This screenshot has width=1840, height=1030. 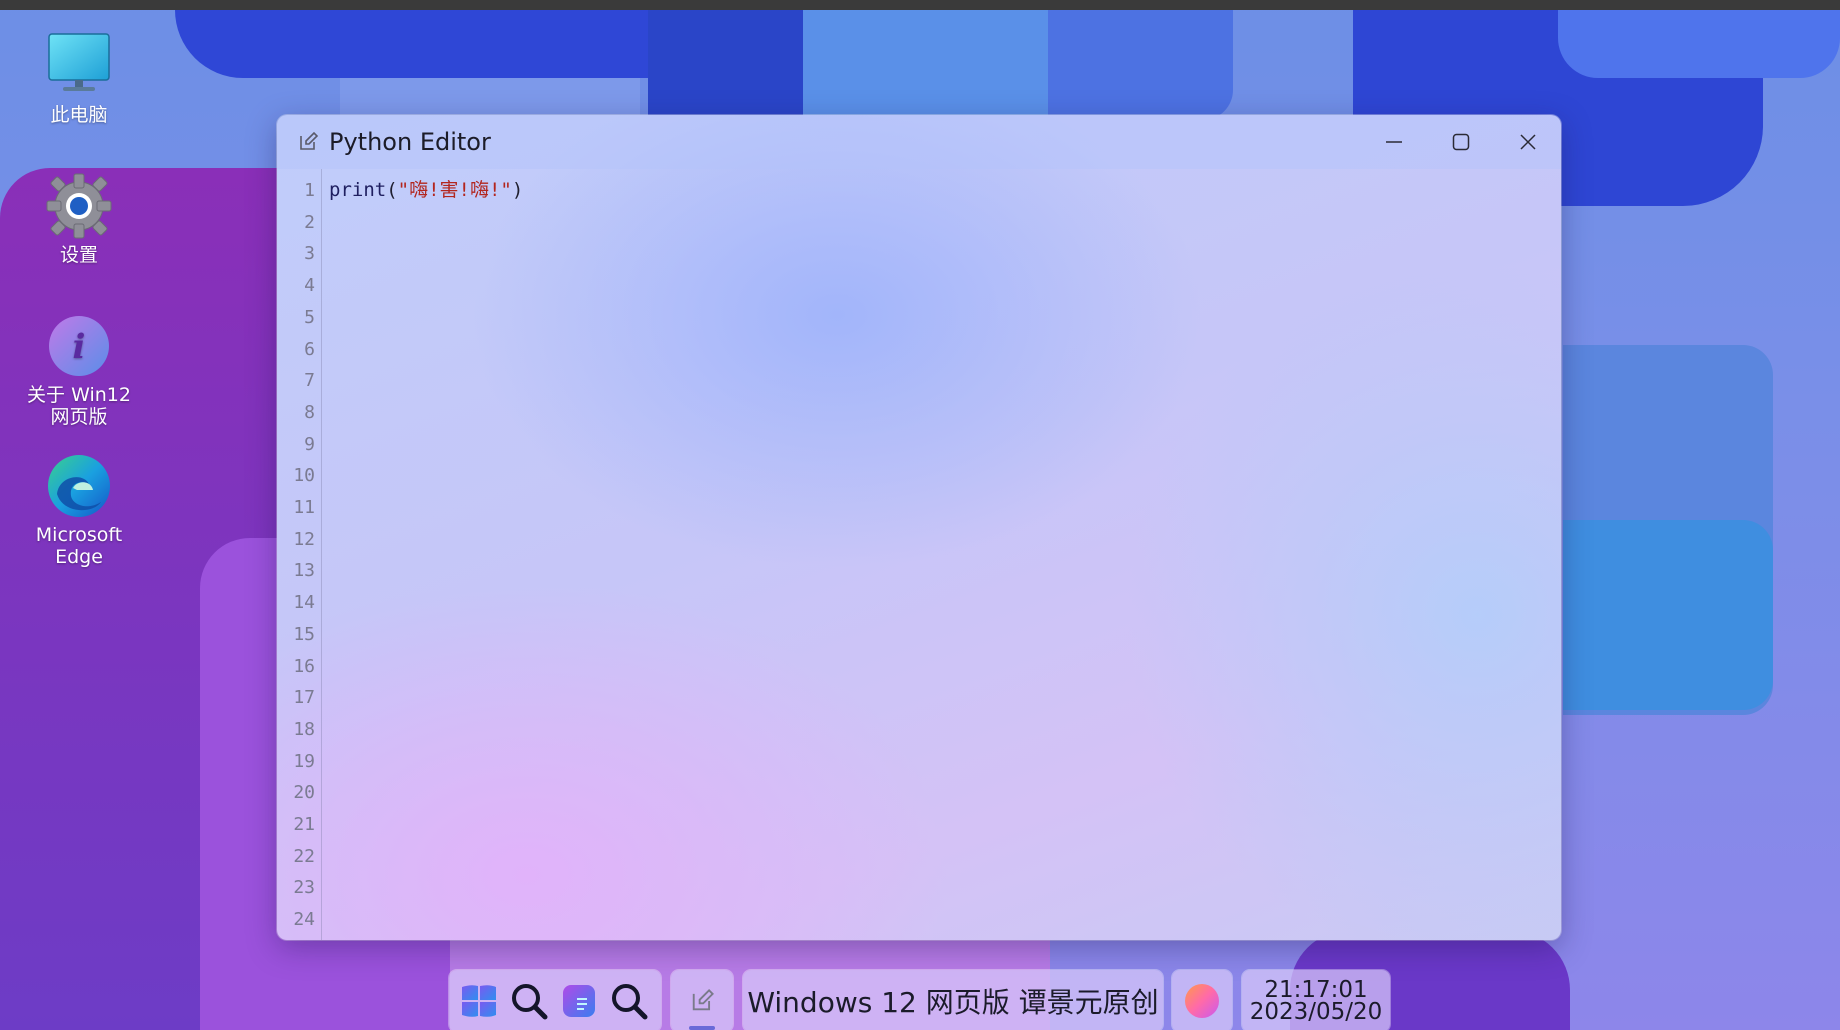 I want to click on line-number: 14, so click(x=304, y=603).